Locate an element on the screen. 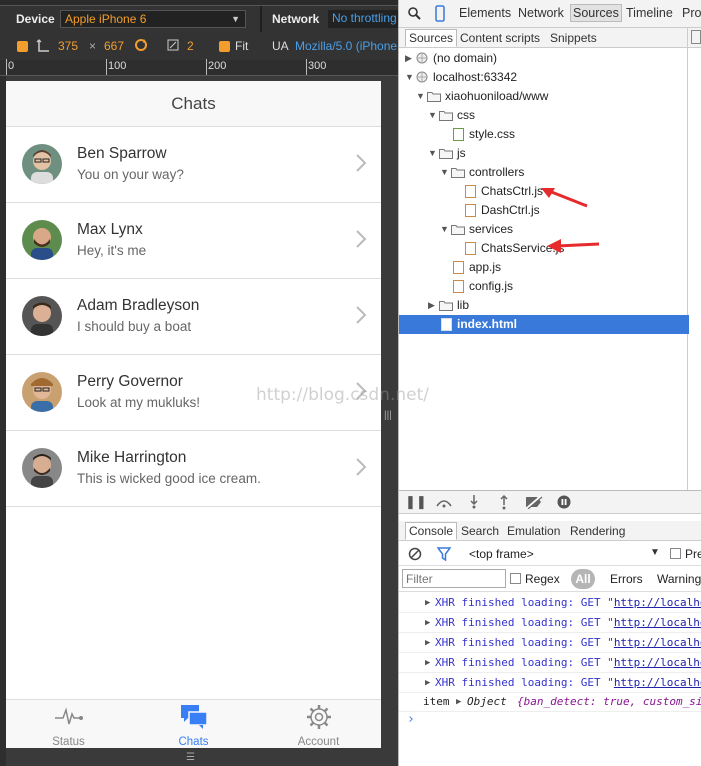 This screenshot has width=701, height=766. filter-input is located at coordinates (454, 578).